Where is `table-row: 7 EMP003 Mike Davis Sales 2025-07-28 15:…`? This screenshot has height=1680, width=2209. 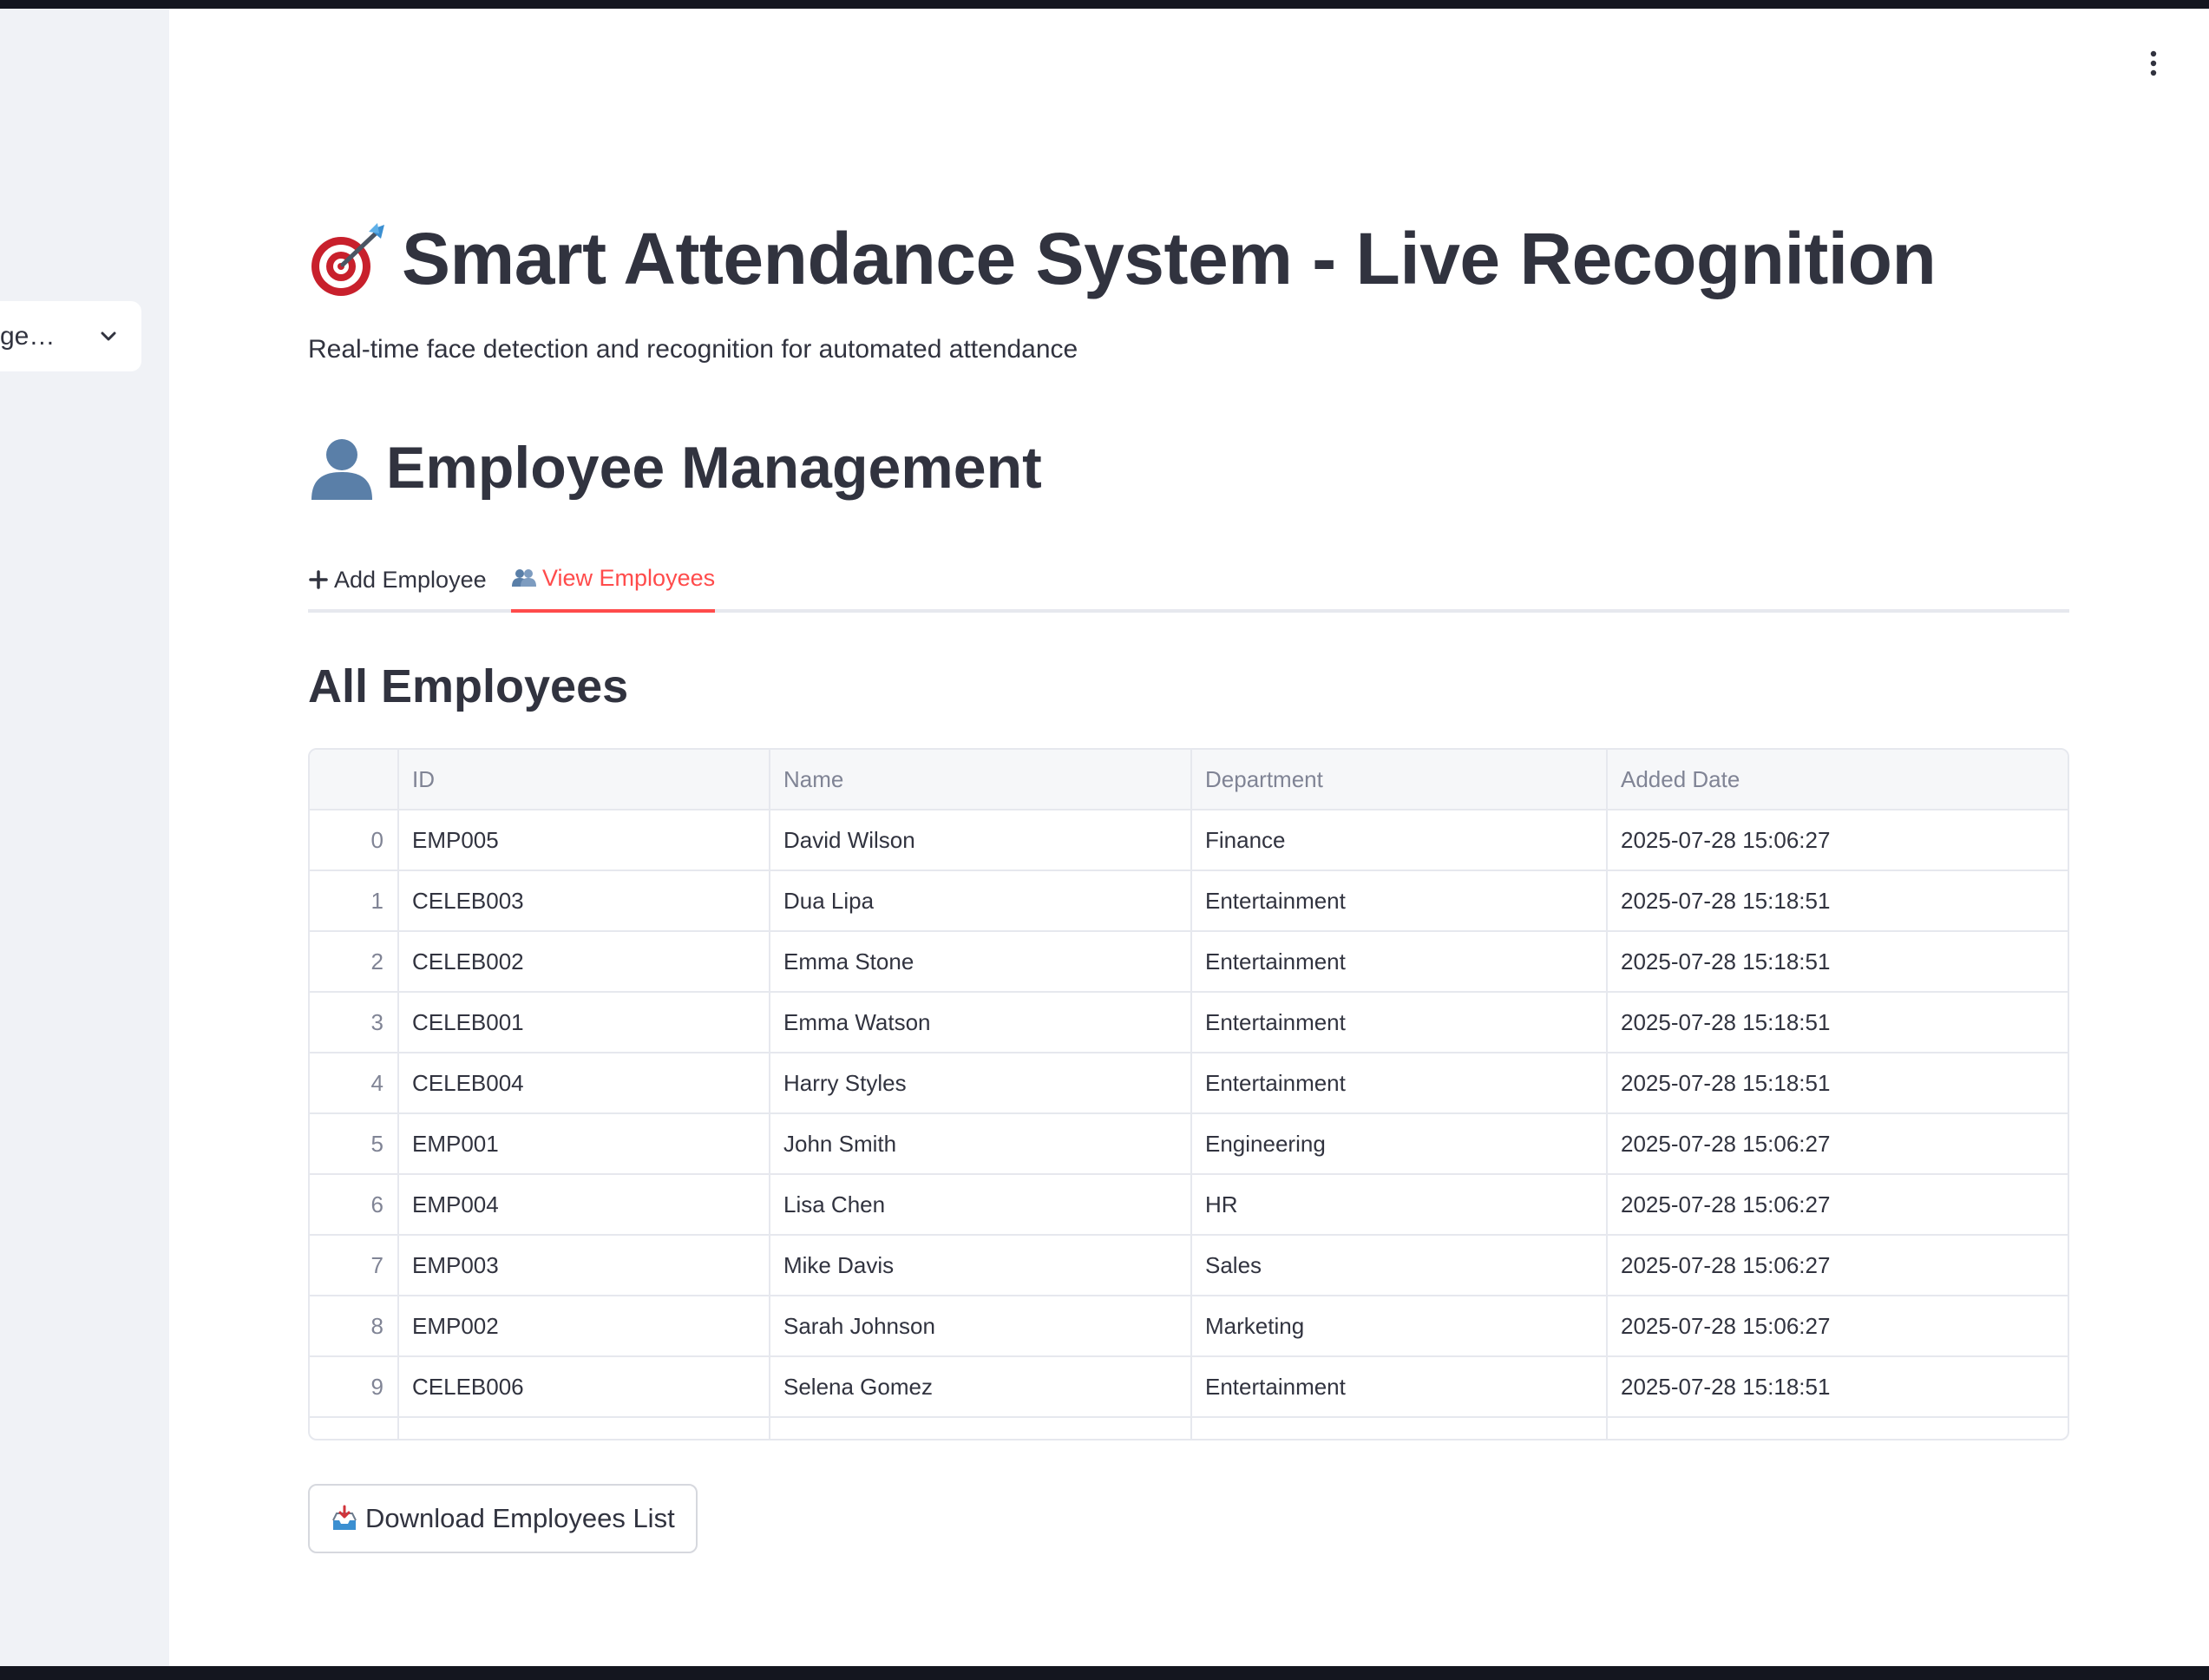
table-row: 7 EMP003 Mike Davis Sales 2025-07-28 15:… is located at coordinates (1189, 1266).